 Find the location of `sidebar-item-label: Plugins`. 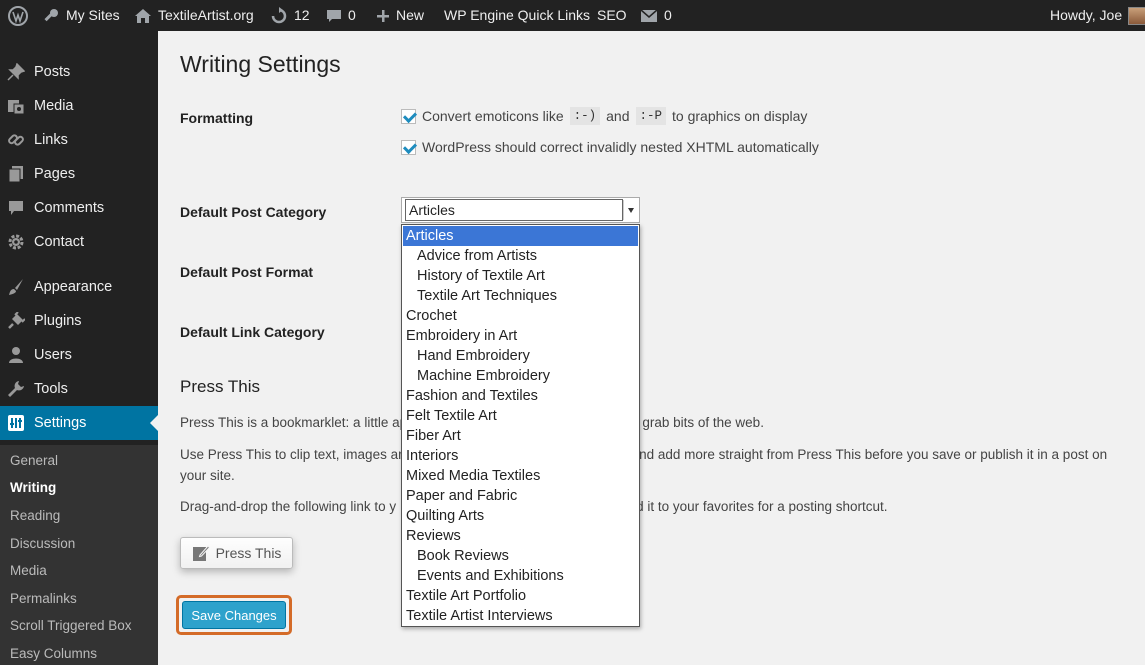

sidebar-item-label: Plugins is located at coordinates (58, 321).